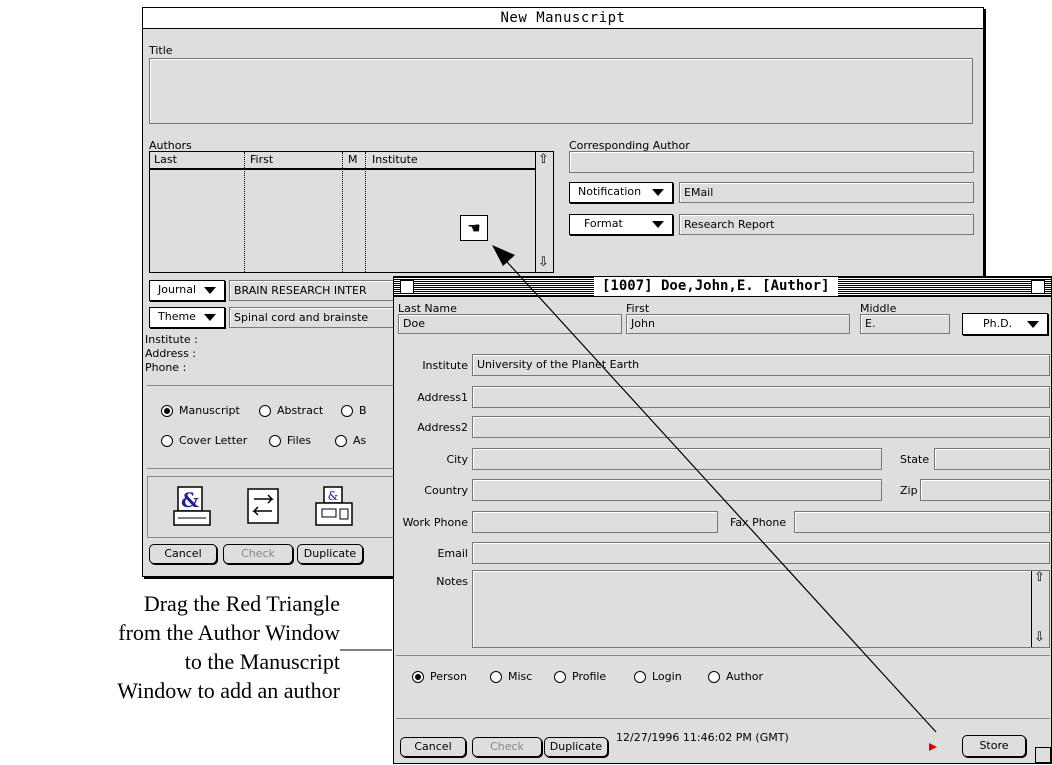 The image size is (1052, 765). Describe the element at coordinates (363, 410) in the screenshot. I see `radio-b-label: B` at that location.